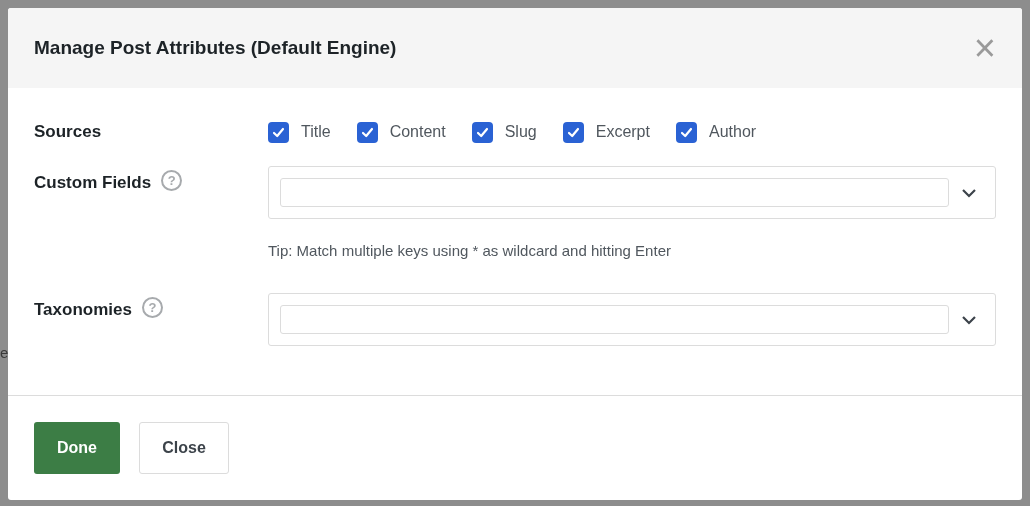  What do you see at coordinates (732, 132) in the screenshot?
I see `checkbox-label: Author` at bounding box center [732, 132].